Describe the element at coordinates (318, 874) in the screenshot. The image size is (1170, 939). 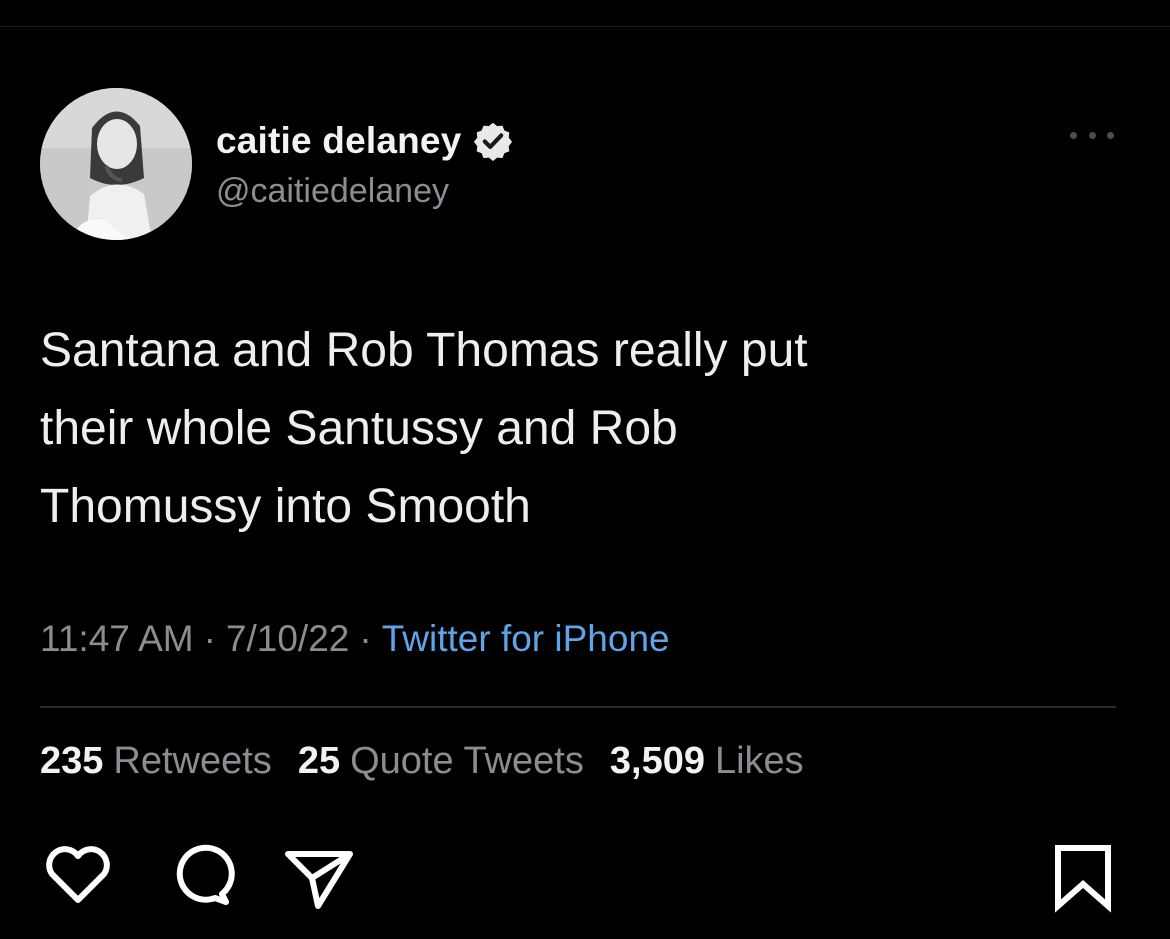
I see `share-icon` at that location.